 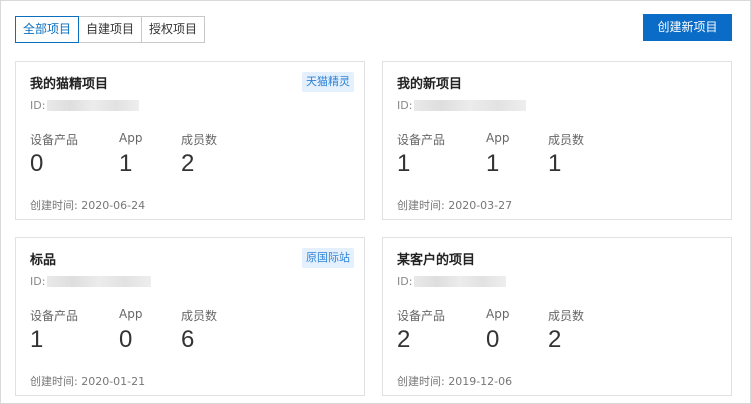 I want to click on stat-value-products: 2, so click(x=404, y=339).